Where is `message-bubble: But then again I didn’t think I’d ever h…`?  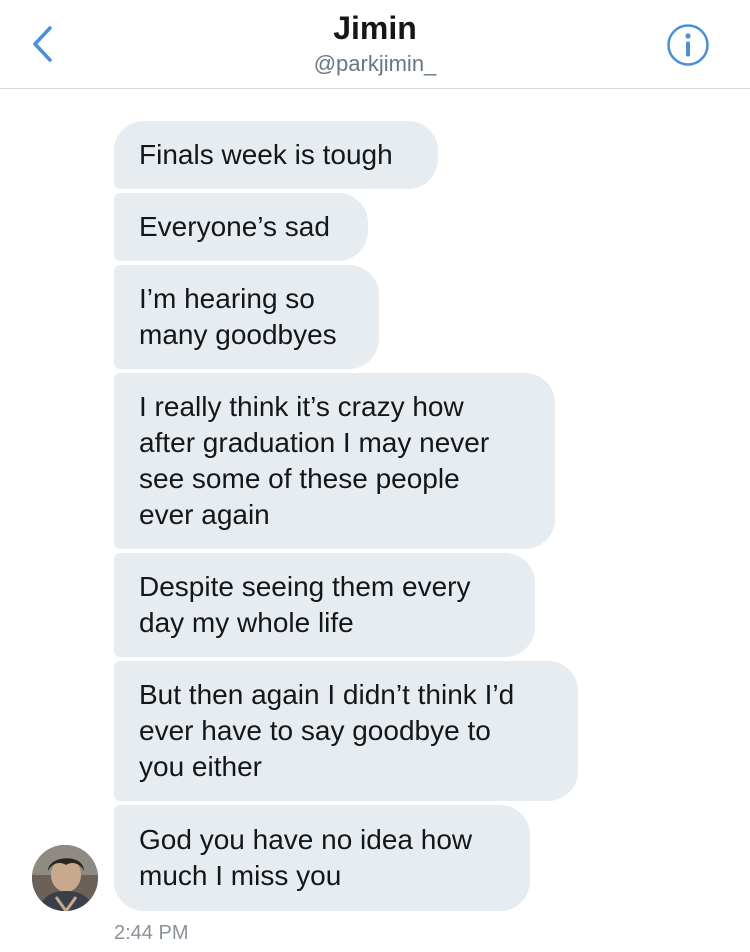 message-bubble: But then again I didn’t think I’d ever h… is located at coordinates (346, 731).